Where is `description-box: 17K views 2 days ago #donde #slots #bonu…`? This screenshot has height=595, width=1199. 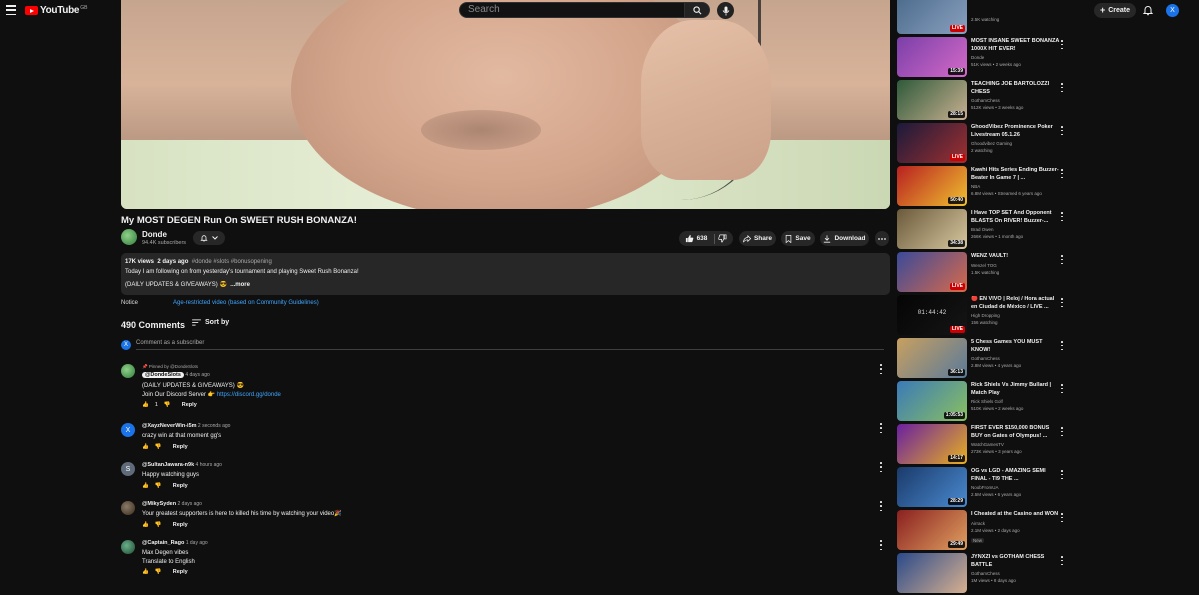 description-box: 17K views 2 days ago #donde #slots #bonu… is located at coordinates (505, 274).